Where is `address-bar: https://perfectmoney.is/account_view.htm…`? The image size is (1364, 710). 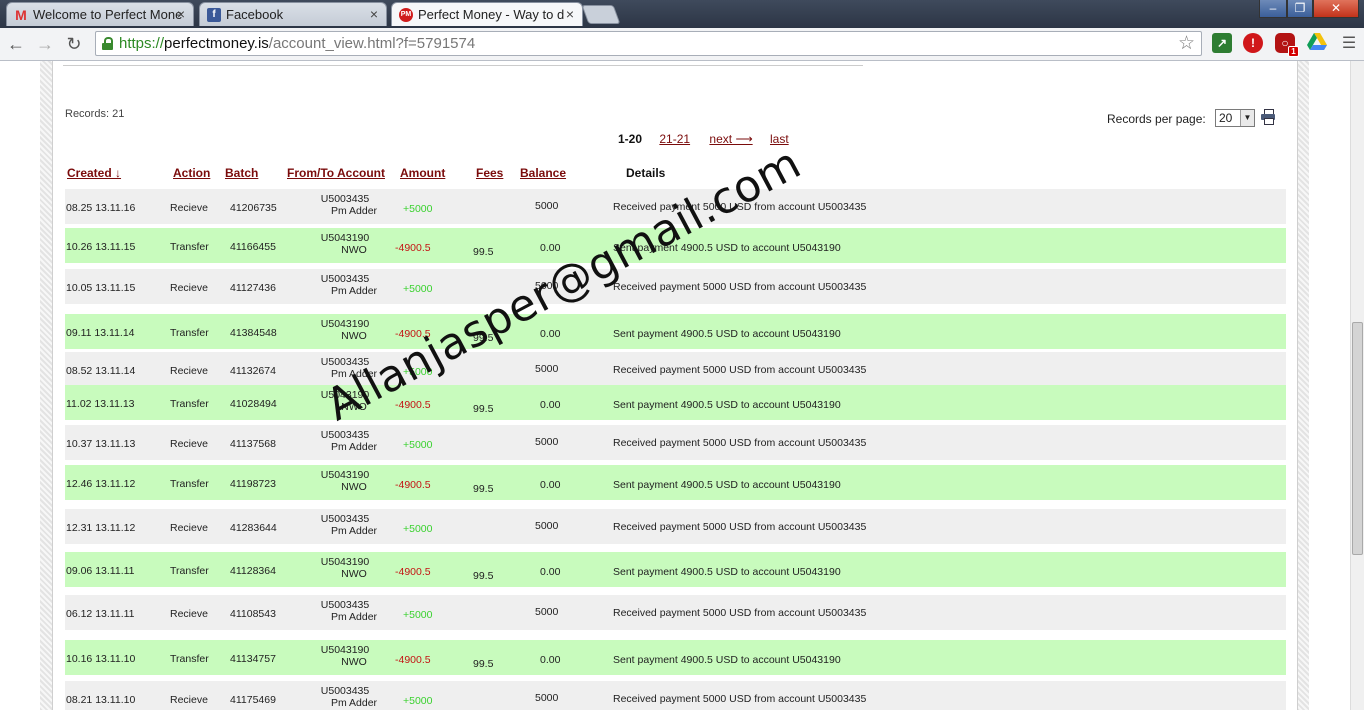
address-bar: https://perfectmoney.is/account_view.htm… is located at coordinates (648, 43).